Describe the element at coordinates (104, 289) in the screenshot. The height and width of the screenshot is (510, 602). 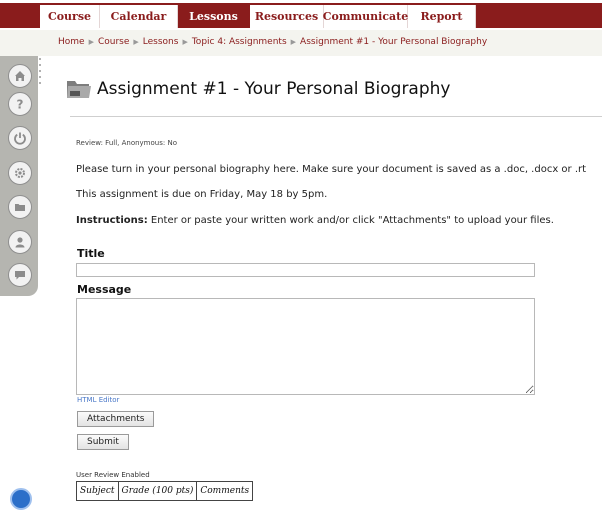
I see `message-label: Message` at that location.